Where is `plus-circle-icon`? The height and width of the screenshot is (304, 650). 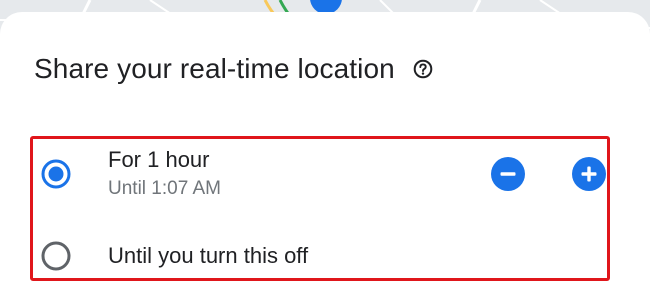
plus-circle-icon is located at coordinates (589, 174).